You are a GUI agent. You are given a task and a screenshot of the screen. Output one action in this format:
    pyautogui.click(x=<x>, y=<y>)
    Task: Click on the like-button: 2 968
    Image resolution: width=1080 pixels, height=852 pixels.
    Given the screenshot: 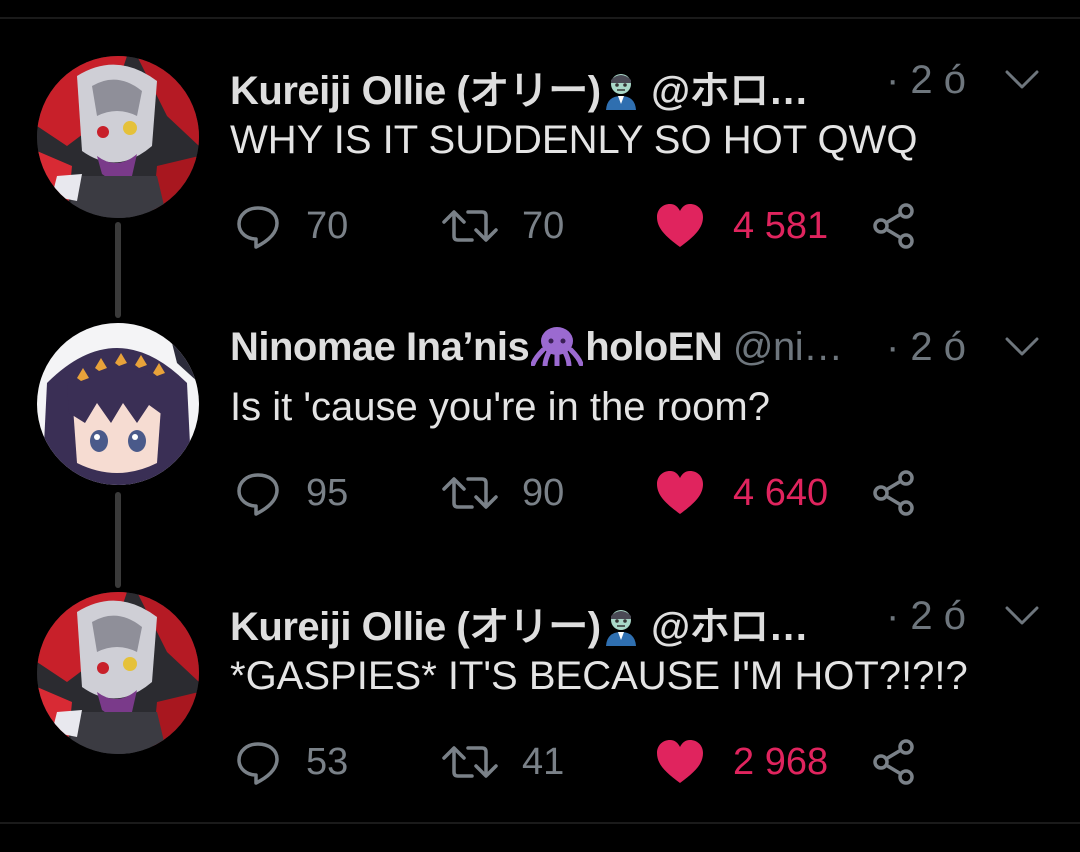 What is the action you would take?
    pyautogui.click(x=741, y=762)
    